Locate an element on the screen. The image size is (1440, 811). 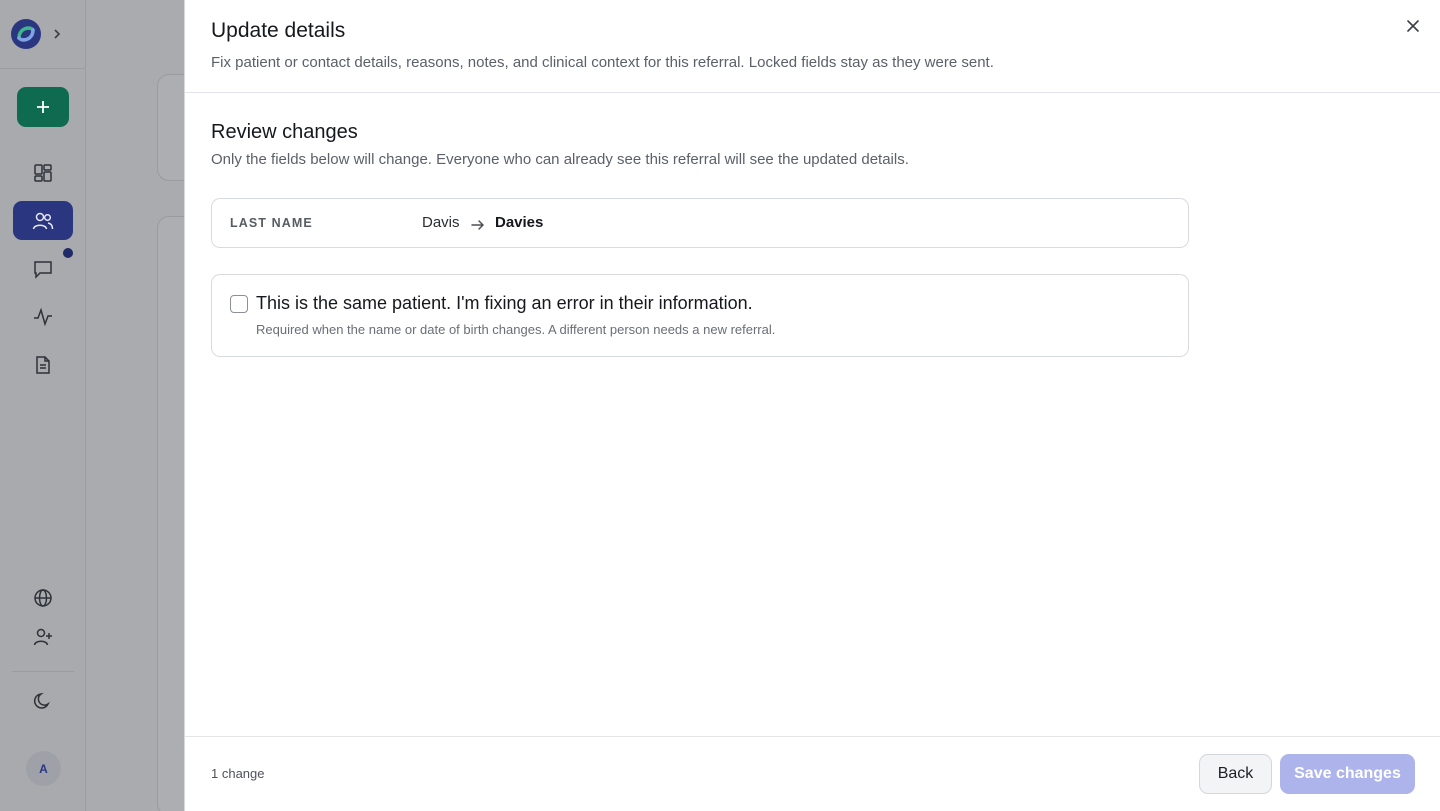
patients-icon is located at coordinates (43, 220).